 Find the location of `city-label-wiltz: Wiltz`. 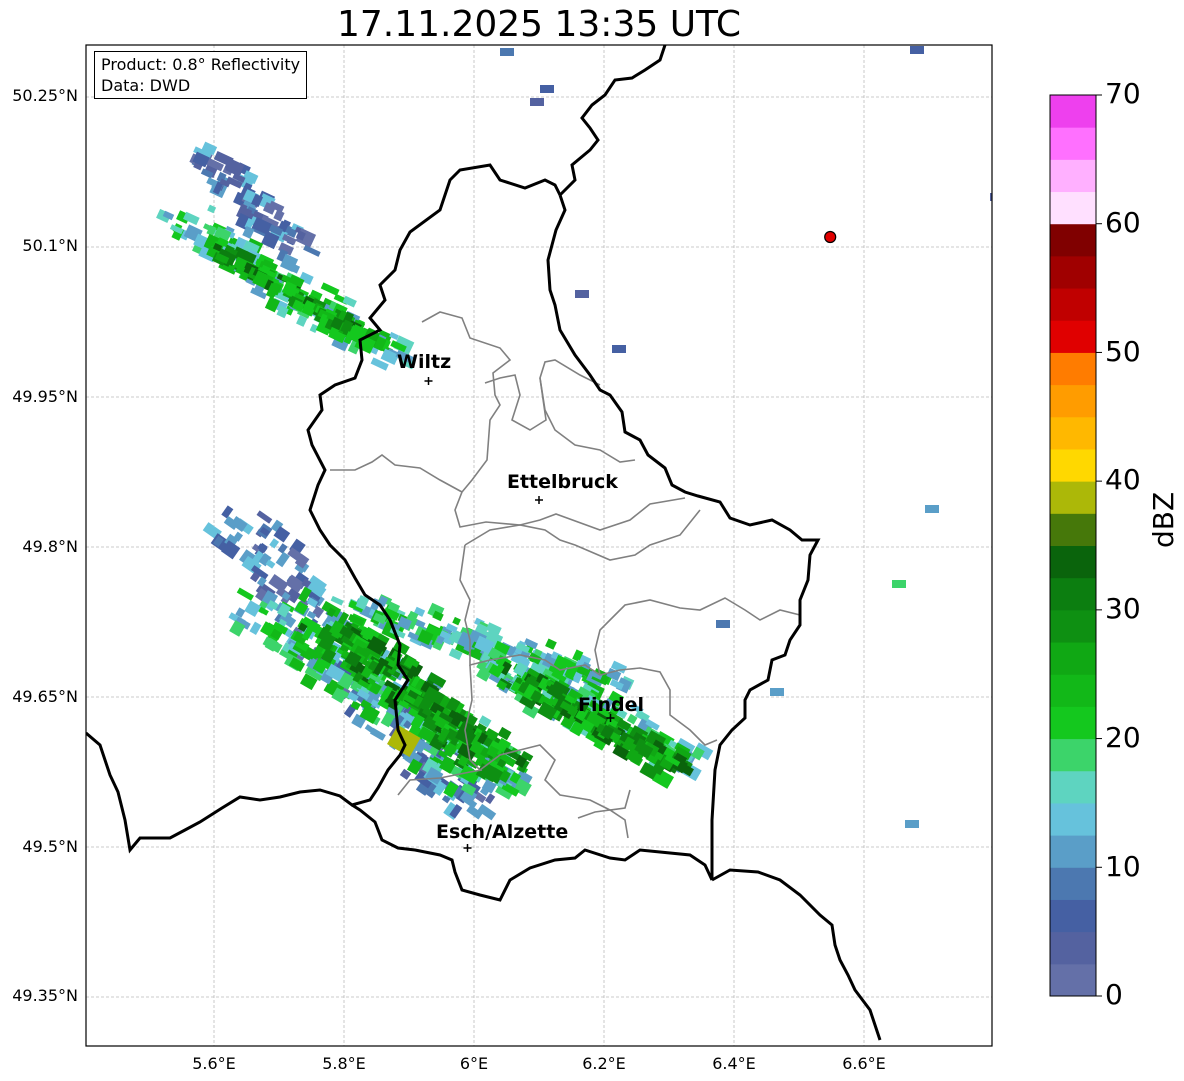

city-label-wiltz: Wiltz is located at coordinates (424, 362).